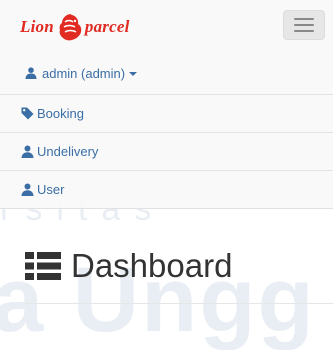 The width and height of the screenshot is (333, 350). Describe the element at coordinates (166, 26) in the screenshot. I see `navbar-header: Lion parcel` at that location.